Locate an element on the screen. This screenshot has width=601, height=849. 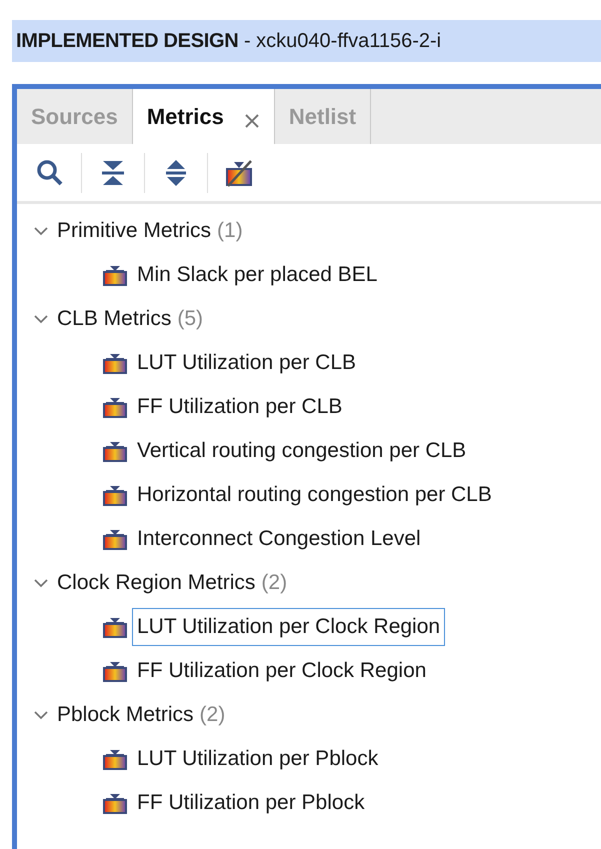
group-label: CLB Metrics is located at coordinates (114, 319).